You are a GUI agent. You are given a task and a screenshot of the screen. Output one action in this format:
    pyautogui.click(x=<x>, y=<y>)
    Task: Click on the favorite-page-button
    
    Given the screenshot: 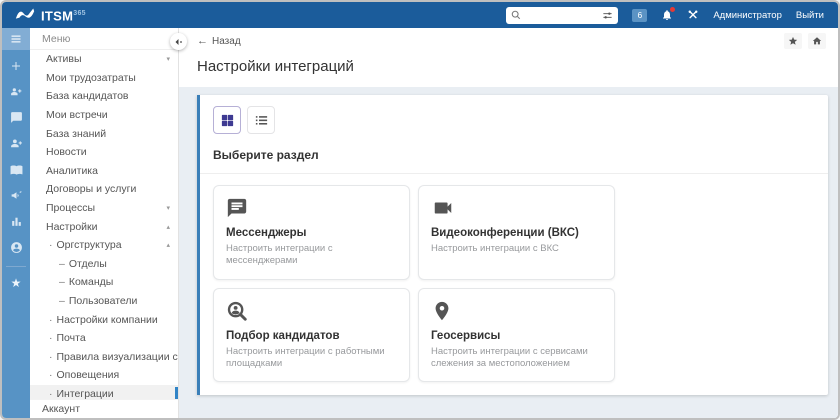 What is the action you would take?
    pyautogui.click(x=793, y=41)
    